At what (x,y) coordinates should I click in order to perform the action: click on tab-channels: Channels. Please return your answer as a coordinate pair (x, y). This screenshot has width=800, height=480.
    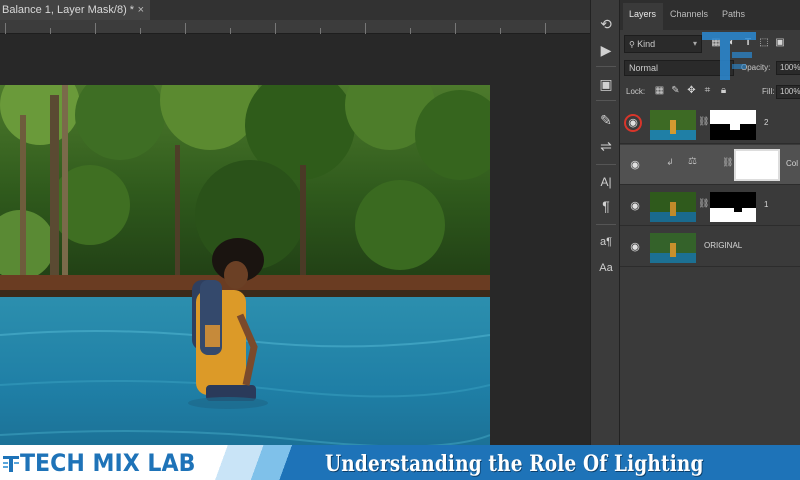
    Looking at the image, I should click on (689, 14).